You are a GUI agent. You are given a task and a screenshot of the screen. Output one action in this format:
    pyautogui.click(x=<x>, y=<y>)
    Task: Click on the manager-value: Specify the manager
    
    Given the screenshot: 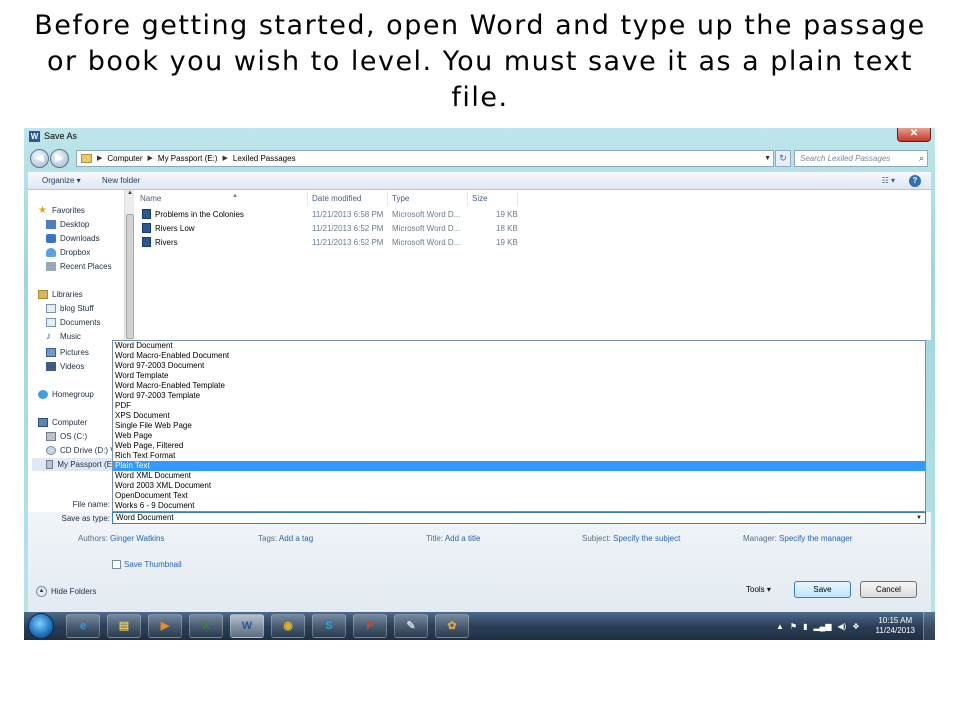 What is the action you would take?
    pyautogui.click(x=815, y=538)
    